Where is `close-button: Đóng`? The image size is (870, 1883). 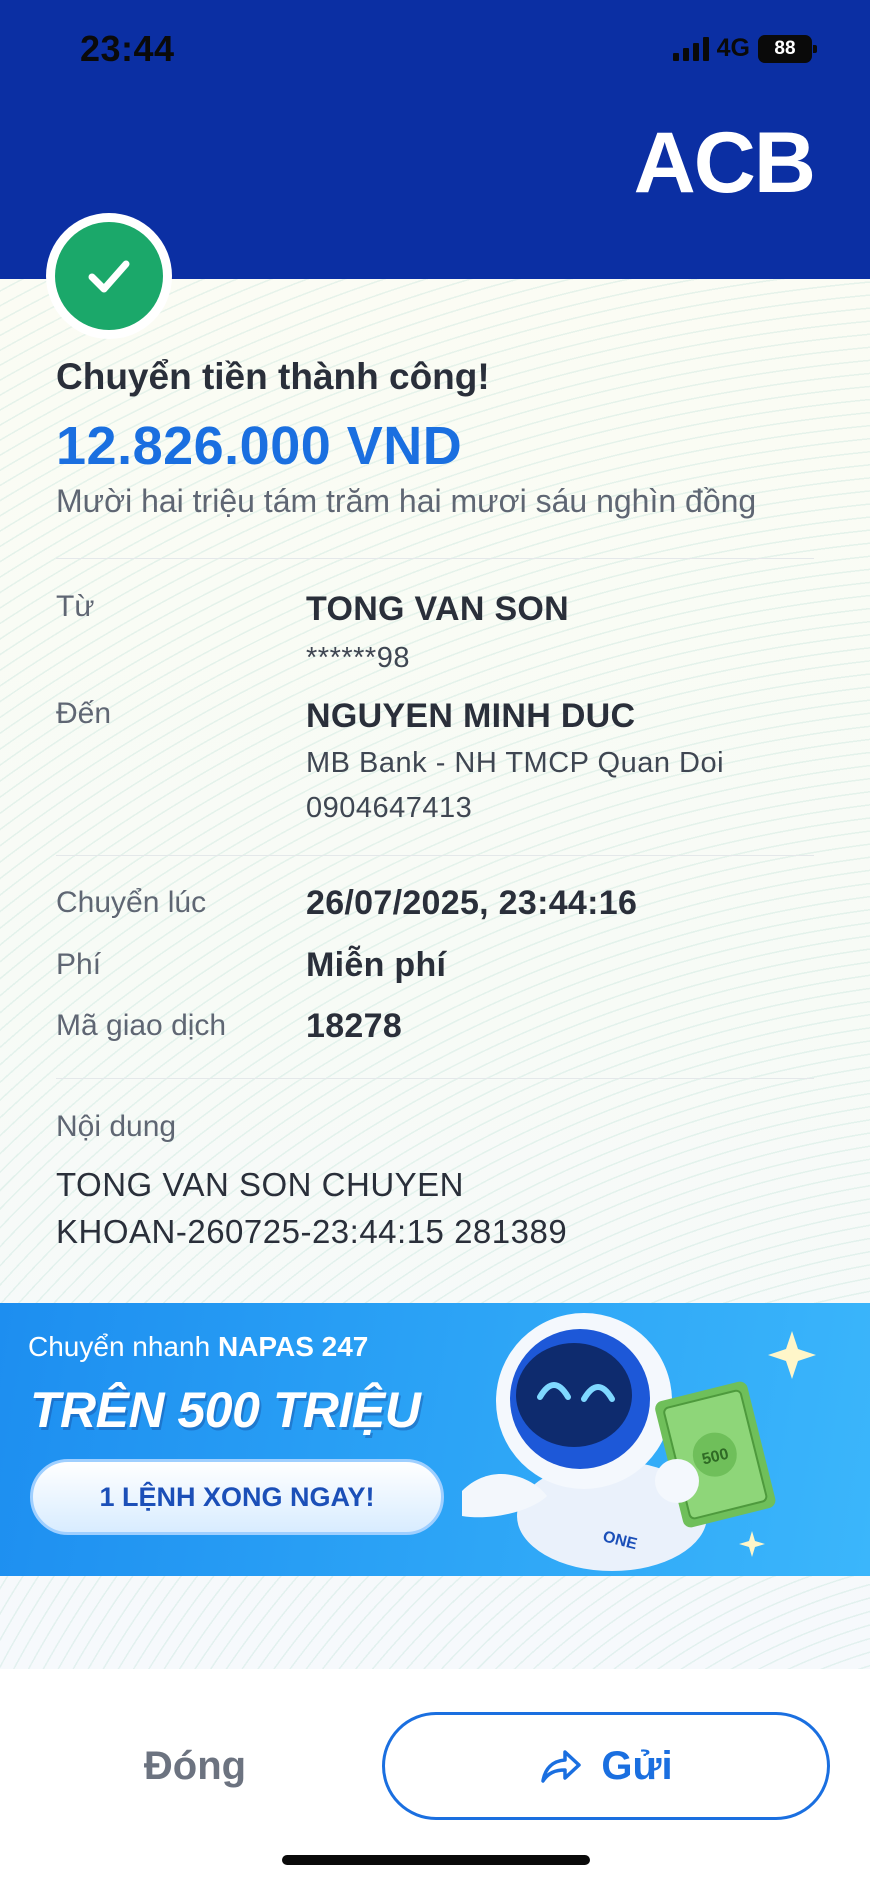 close-button: Đóng is located at coordinates (195, 1766).